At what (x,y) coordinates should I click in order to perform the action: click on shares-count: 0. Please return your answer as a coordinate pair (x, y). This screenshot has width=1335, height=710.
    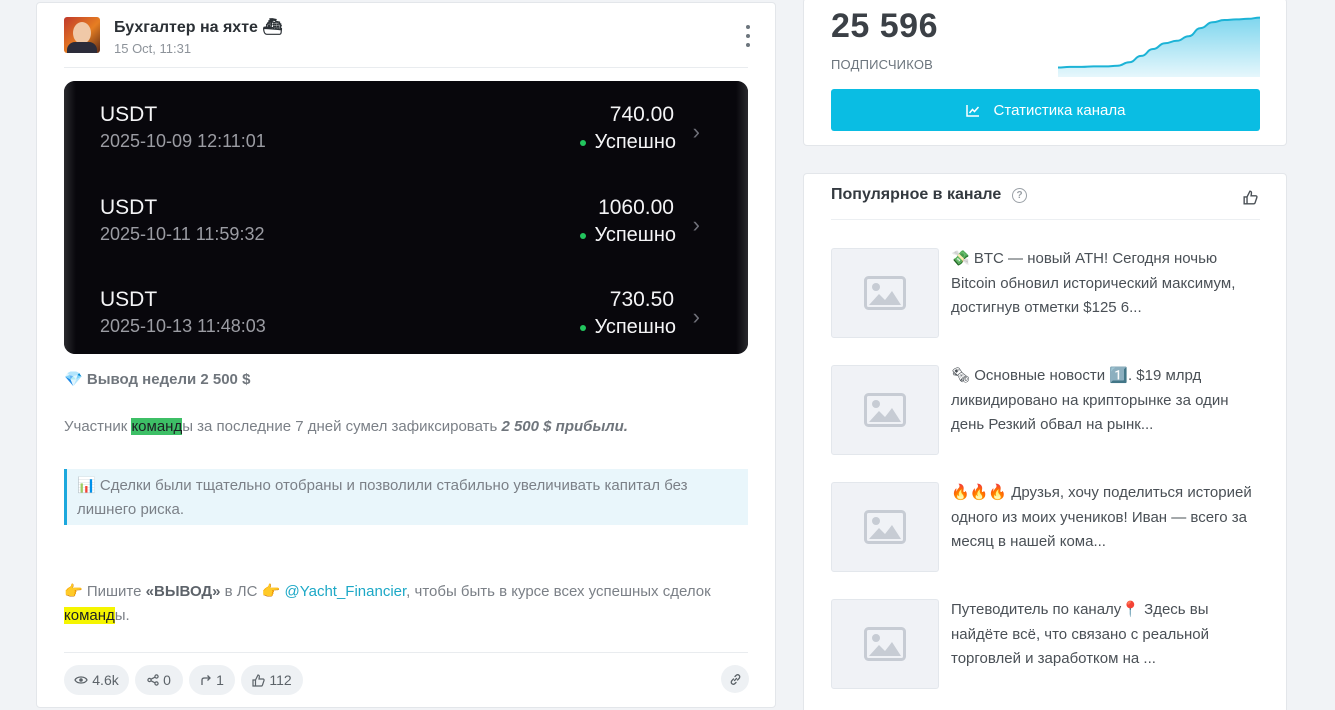
    Looking at the image, I should click on (167, 680).